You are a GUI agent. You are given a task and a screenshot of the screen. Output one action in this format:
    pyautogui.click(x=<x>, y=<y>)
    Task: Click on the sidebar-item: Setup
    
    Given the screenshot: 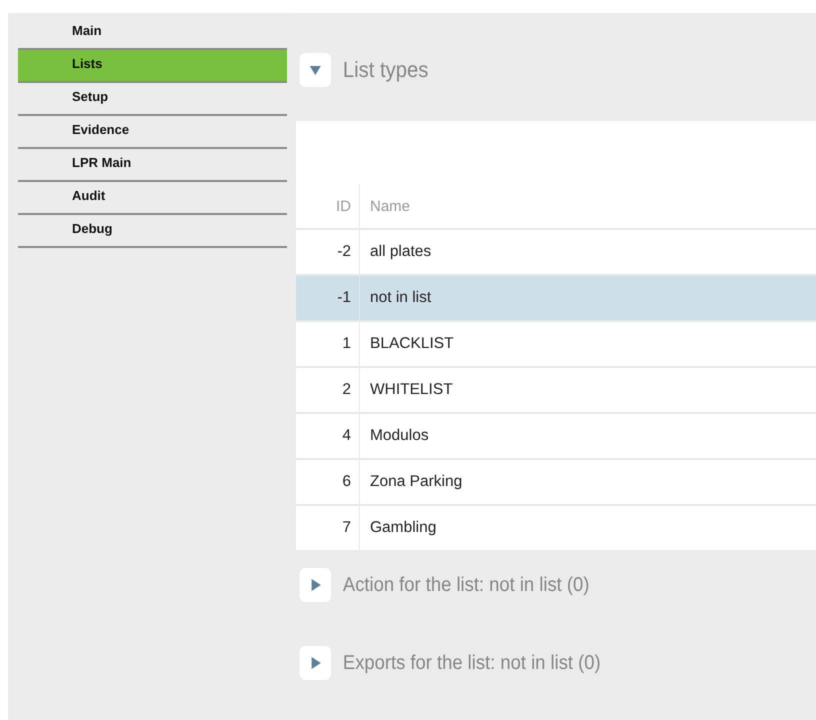 What is the action you would take?
    pyautogui.click(x=152, y=99)
    